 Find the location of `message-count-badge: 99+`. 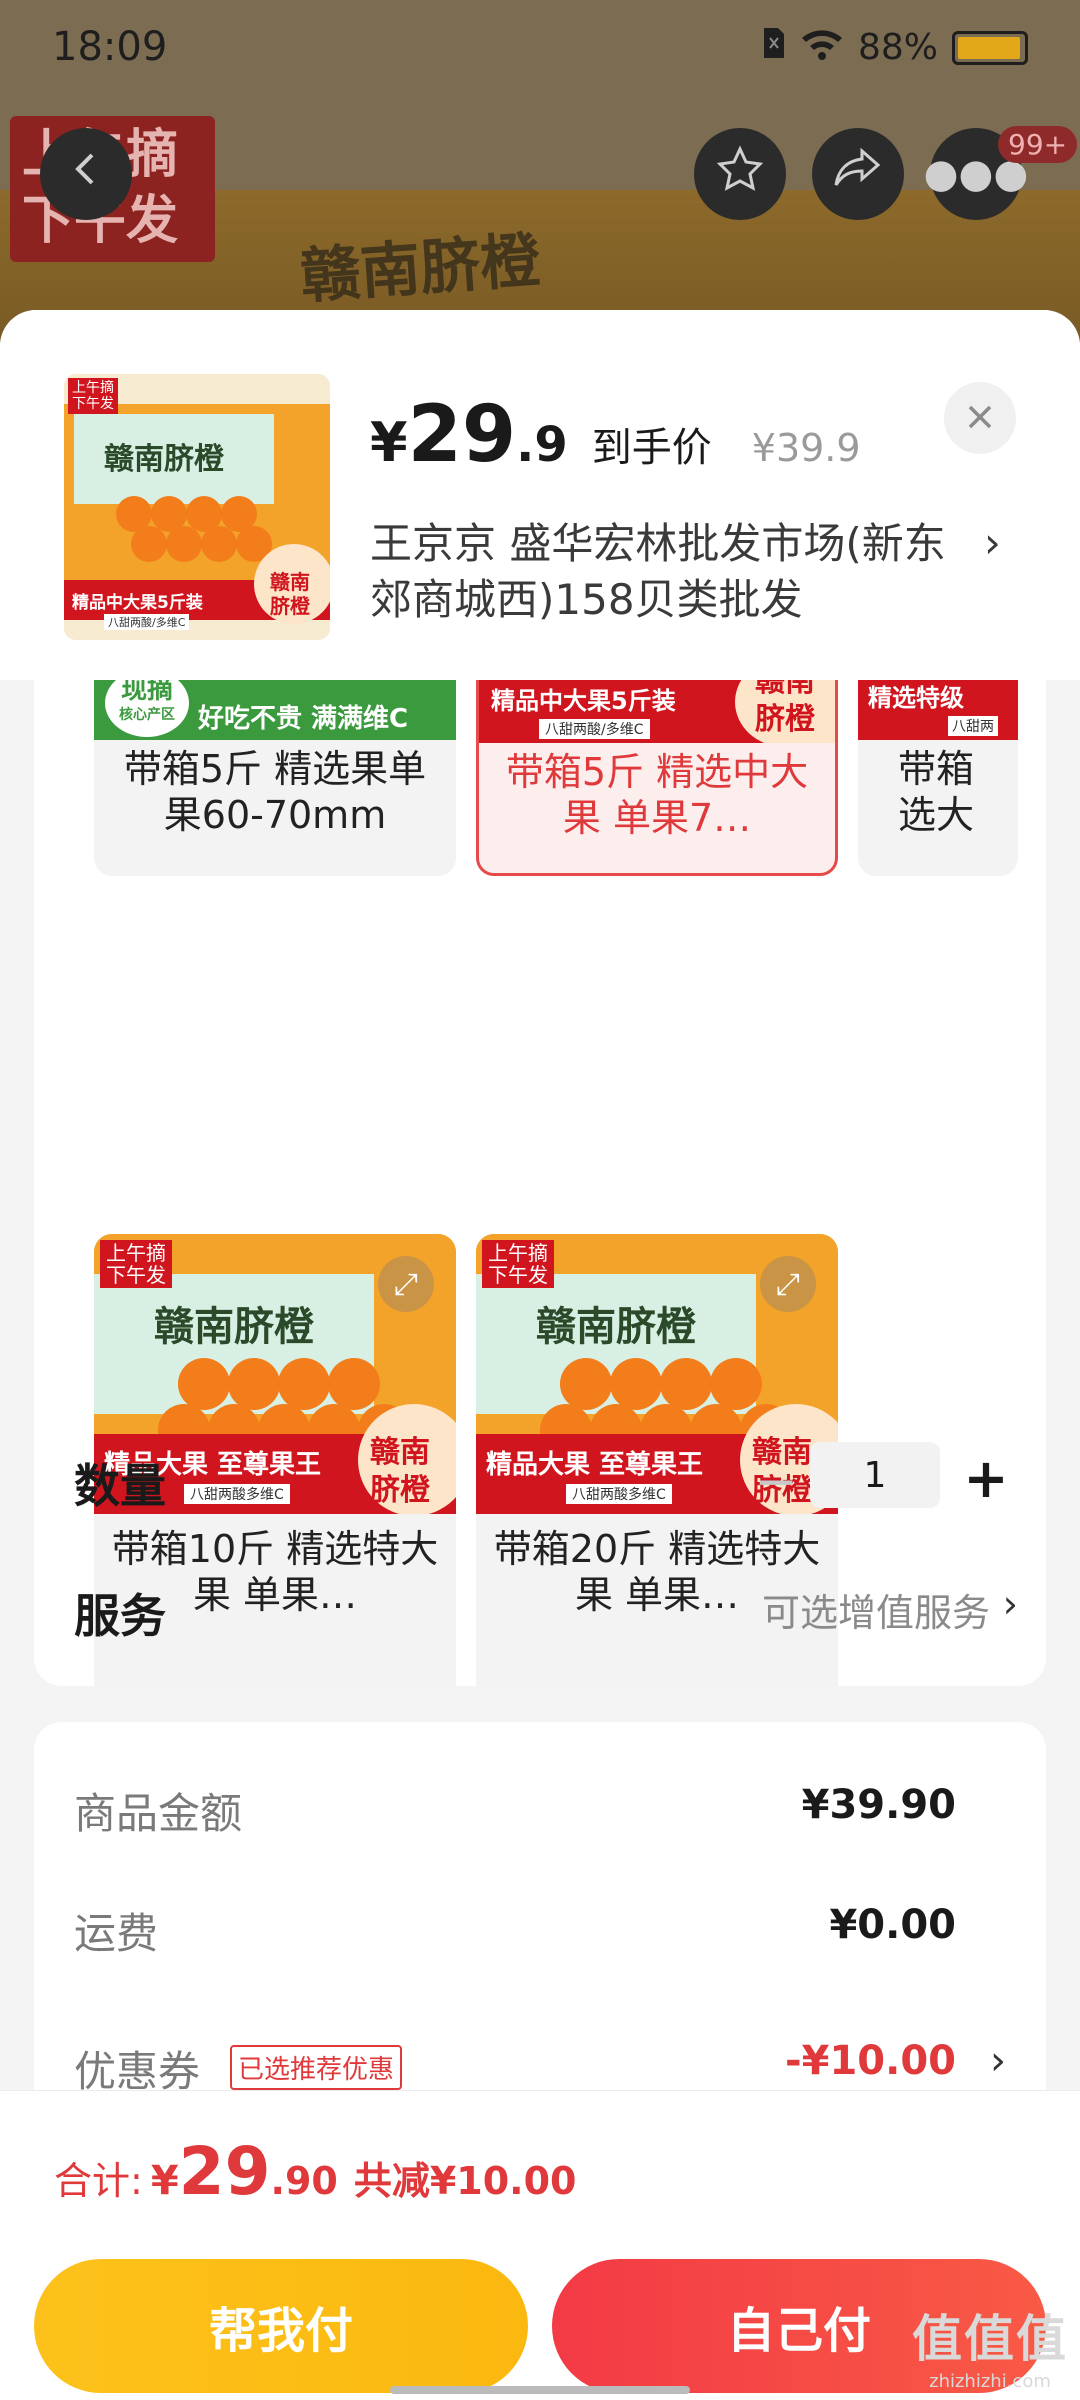

message-count-badge: 99+ is located at coordinates (1038, 144).